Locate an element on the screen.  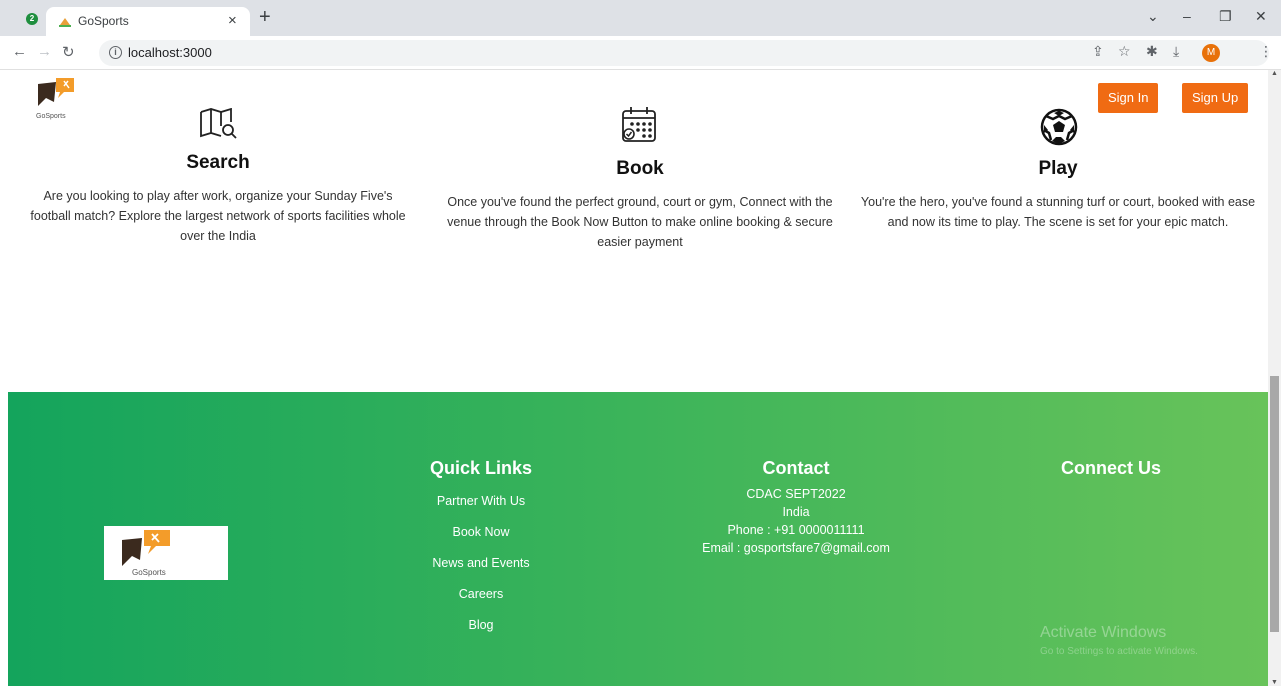
sign-in-button: Sign In is located at coordinates (1128, 98).